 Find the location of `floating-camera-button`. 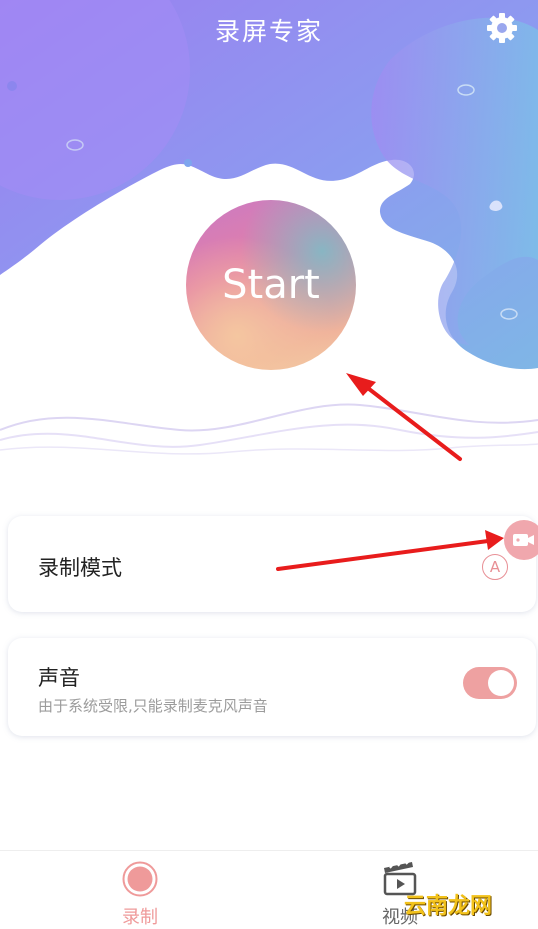

floating-camera-button is located at coordinates (521, 540).